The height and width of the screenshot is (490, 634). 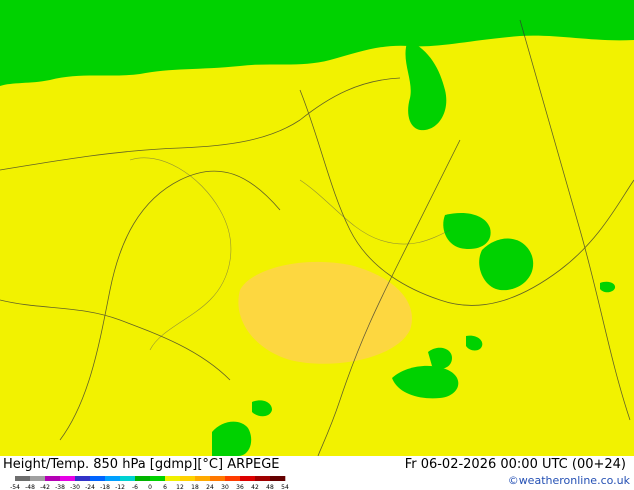 I want to click on map-title: Height/Temp. 850 hPa [gdmp][°C] ARPEGE, so click(x=141, y=464).